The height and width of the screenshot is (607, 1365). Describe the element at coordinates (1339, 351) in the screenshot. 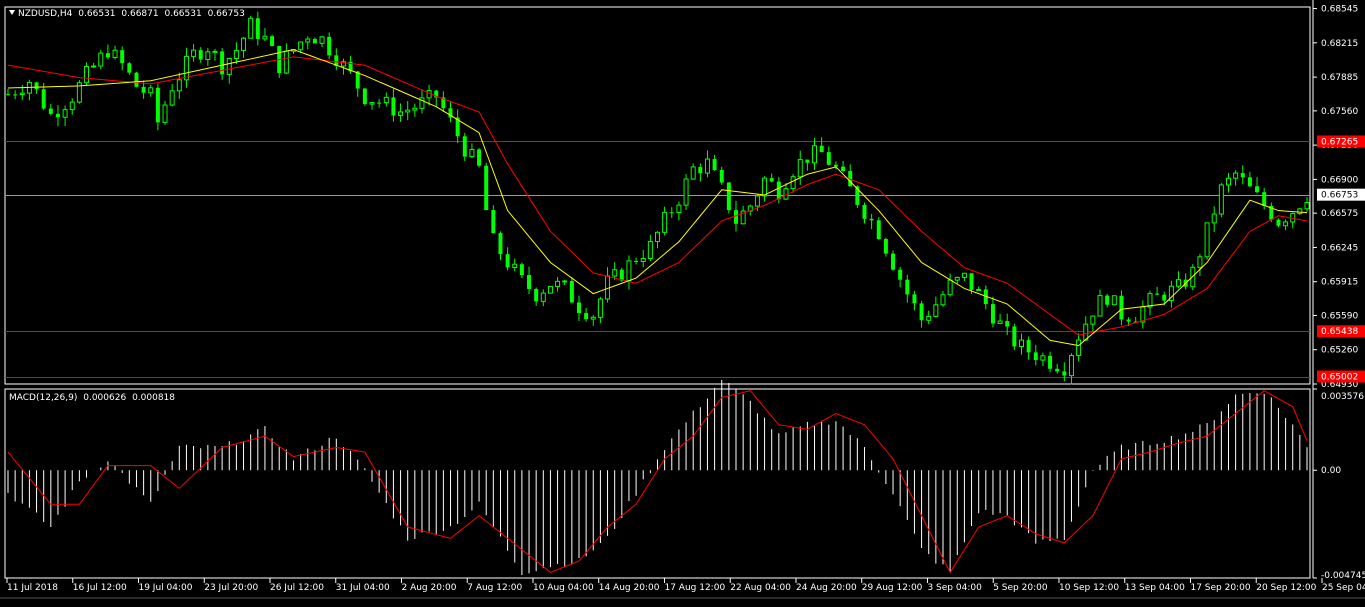

I see `price-tick-label: 0.65260` at that location.